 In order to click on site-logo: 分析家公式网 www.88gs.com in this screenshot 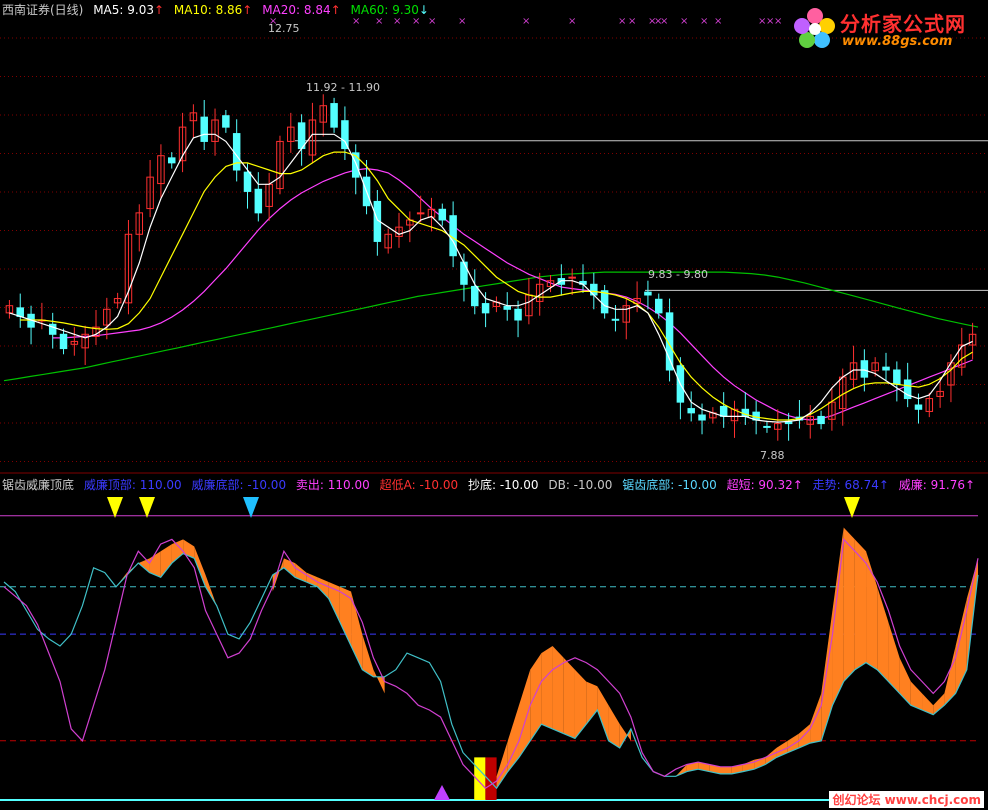, I will do `click(887, 29)`.